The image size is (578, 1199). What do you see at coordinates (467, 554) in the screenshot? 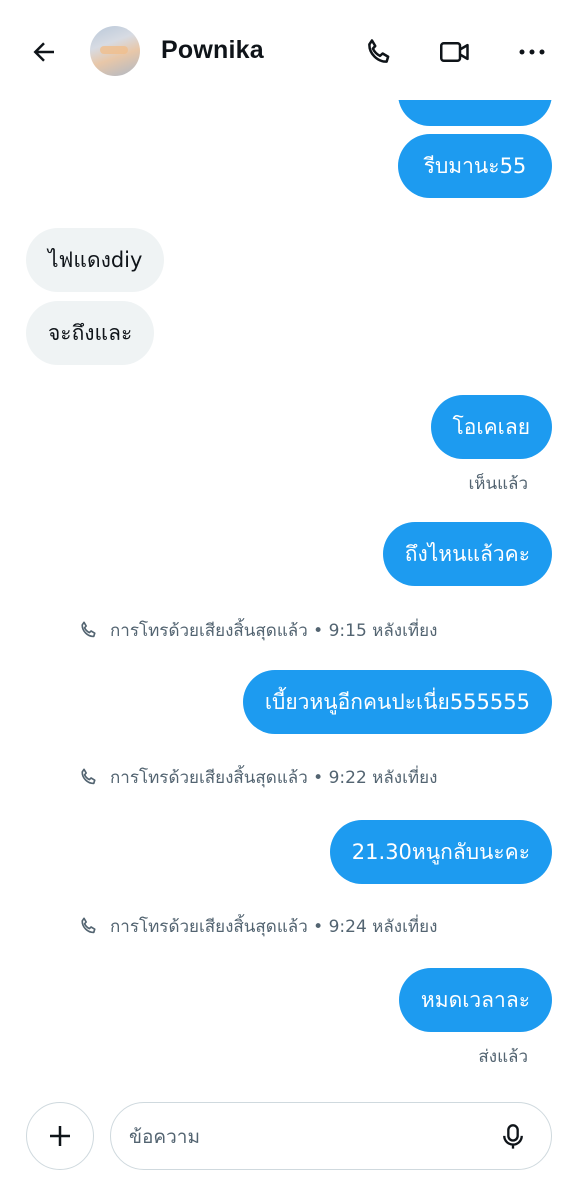
I see `message-bubble-sent: ถึงไหนแล้วคะ` at bounding box center [467, 554].